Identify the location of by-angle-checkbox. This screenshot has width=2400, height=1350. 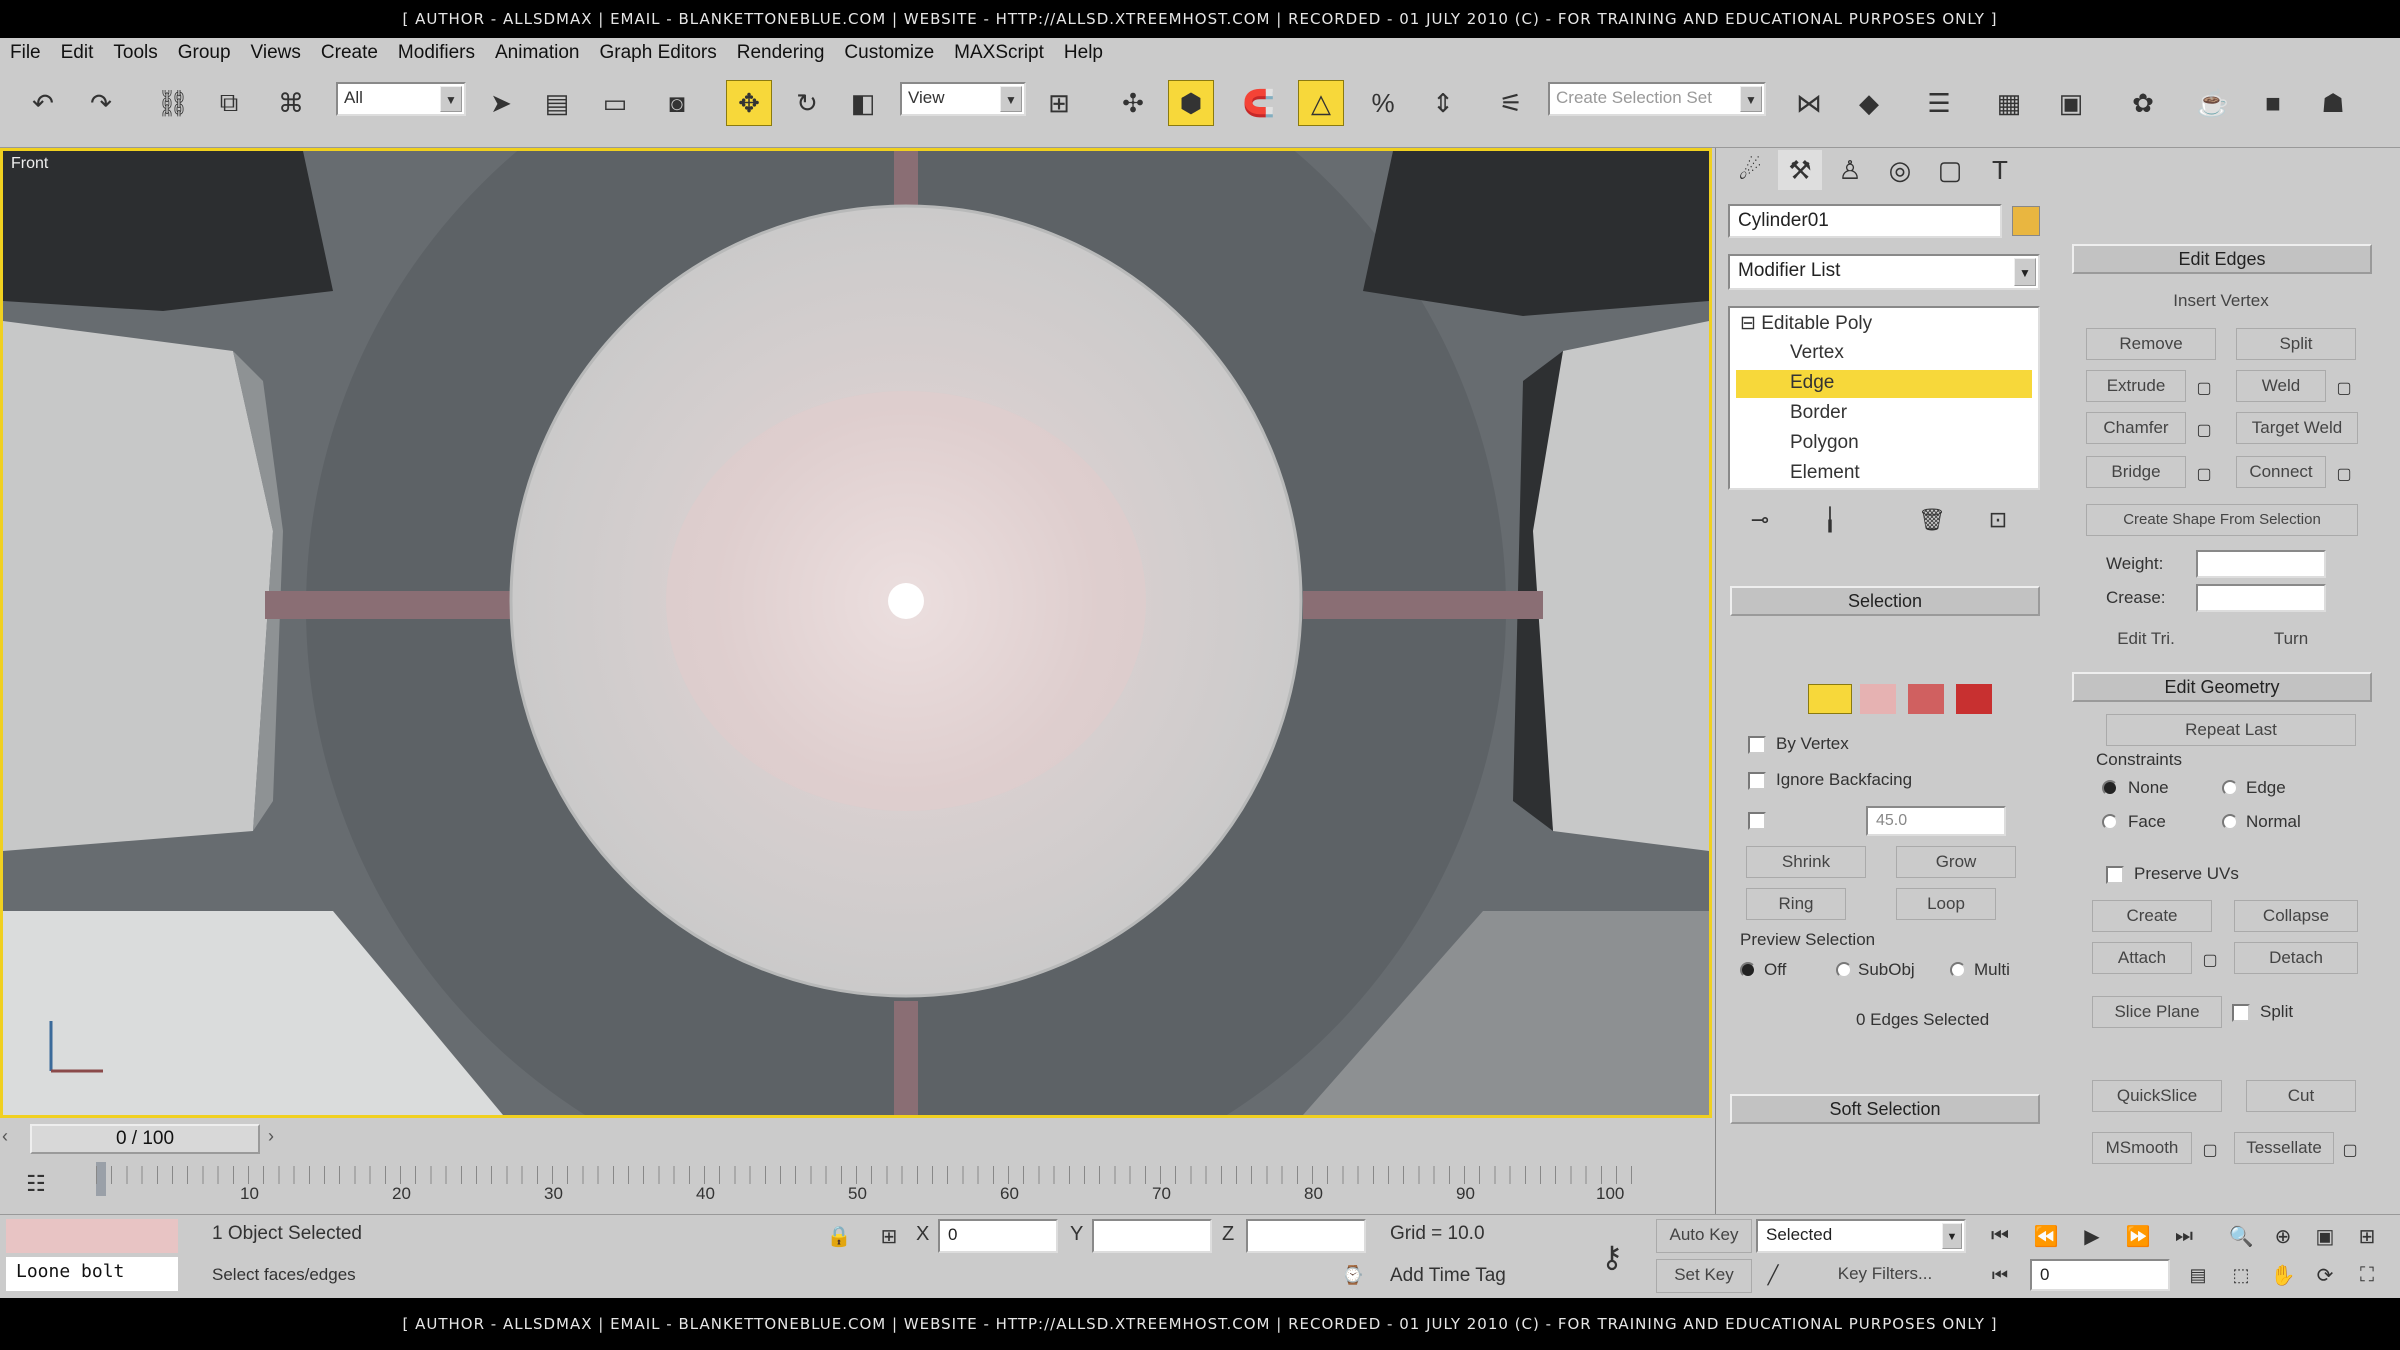
(1757, 821).